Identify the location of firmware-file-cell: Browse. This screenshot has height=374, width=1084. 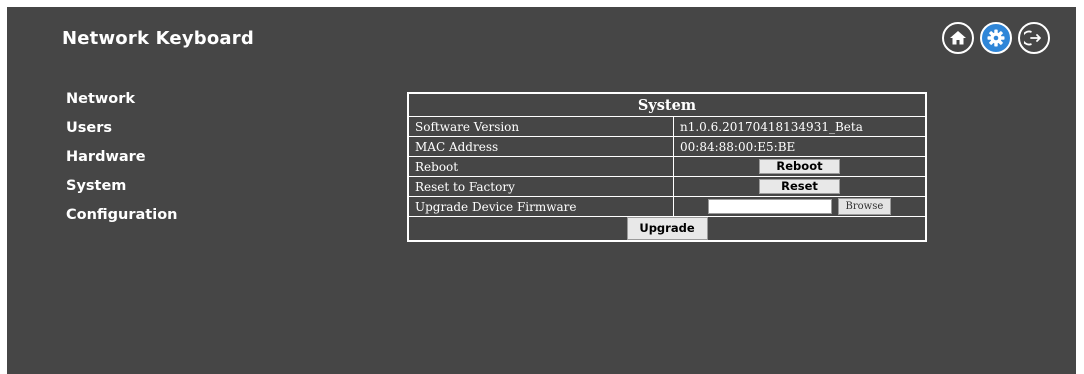
(799, 206).